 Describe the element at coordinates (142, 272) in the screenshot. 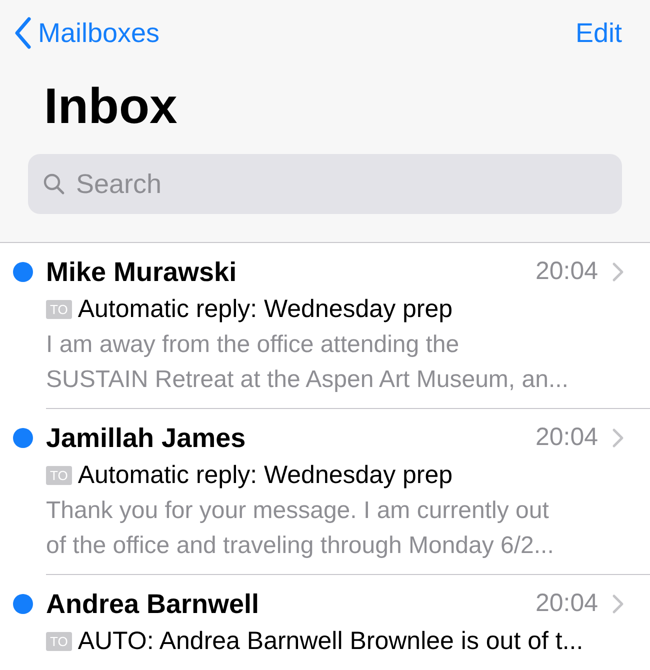

I see `sender-name: Mike Murawski` at that location.